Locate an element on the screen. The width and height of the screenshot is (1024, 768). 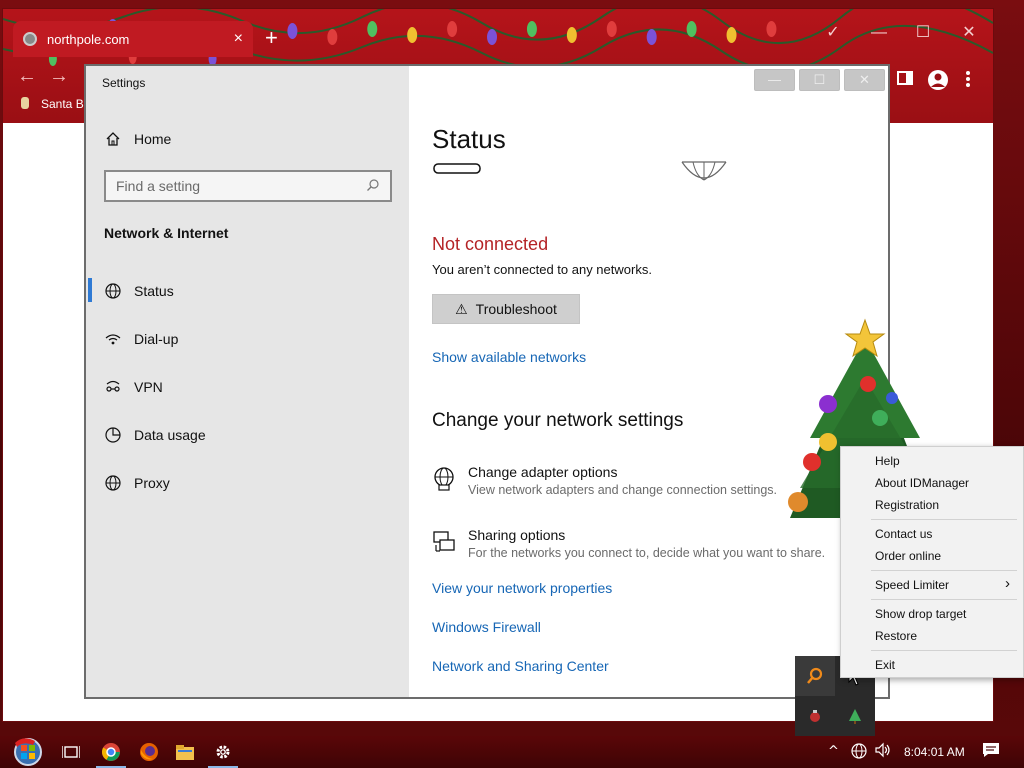
bookmark-icon is located at coordinates (25, 103).